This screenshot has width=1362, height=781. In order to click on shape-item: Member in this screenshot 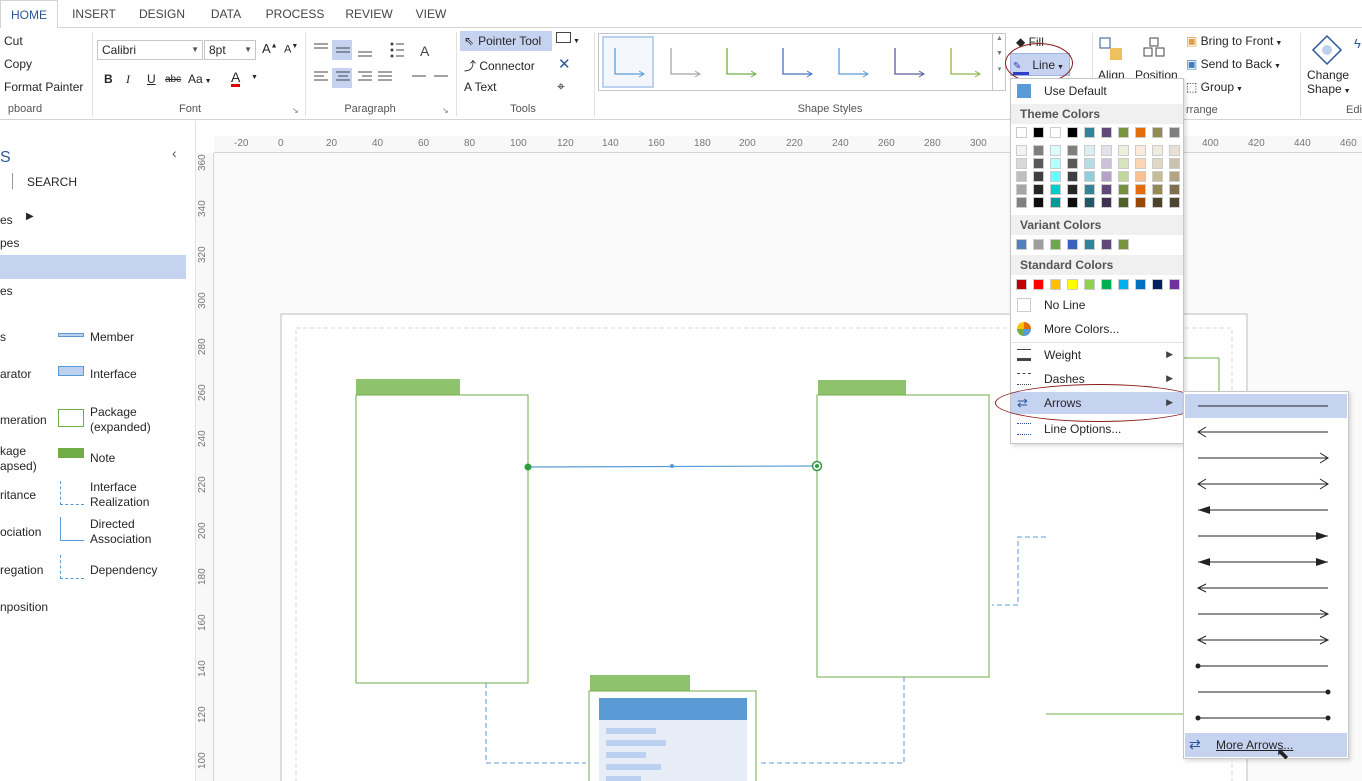, I will do `click(112, 337)`.